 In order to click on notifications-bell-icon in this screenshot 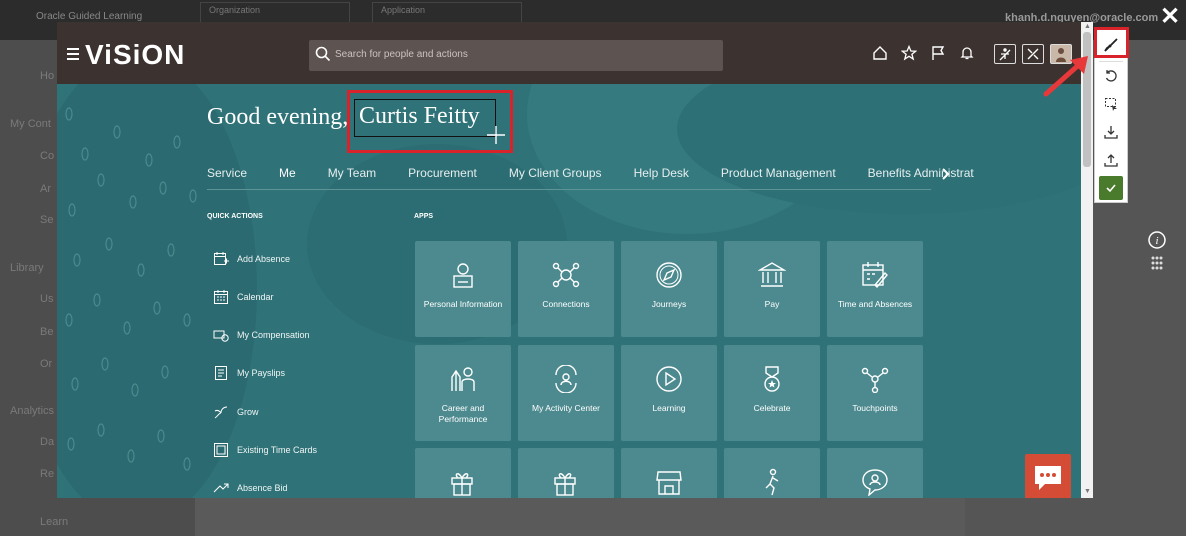, I will do `click(967, 53)`.